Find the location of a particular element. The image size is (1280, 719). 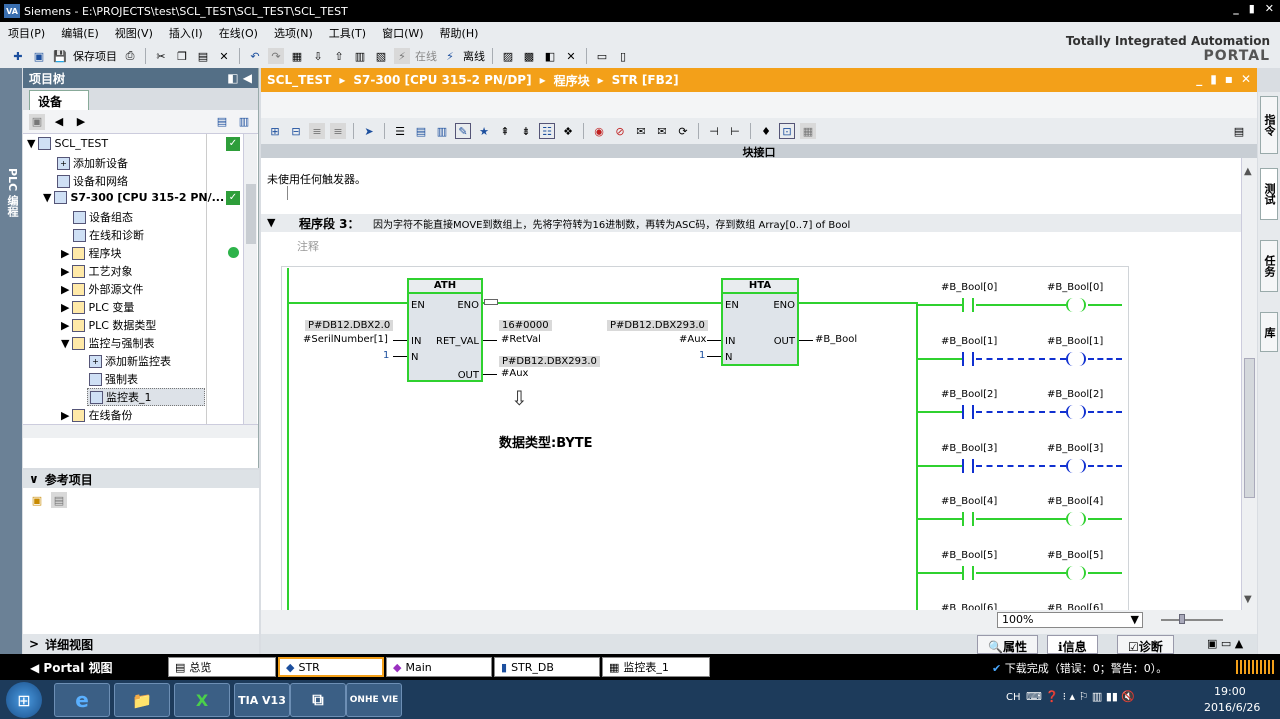

tag-info-icon: ❖ is located at coordinates (568, 131).